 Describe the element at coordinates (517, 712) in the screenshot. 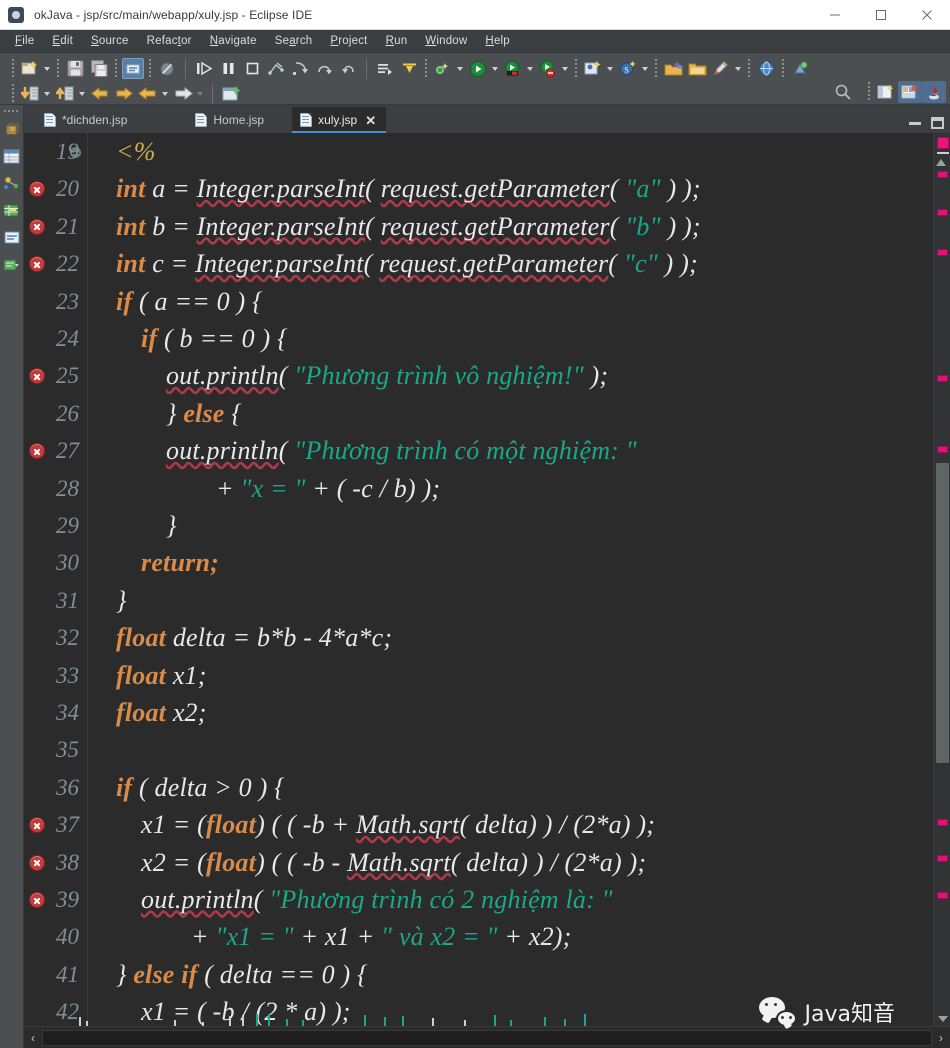

I see `code-line: float x2;` at that location.